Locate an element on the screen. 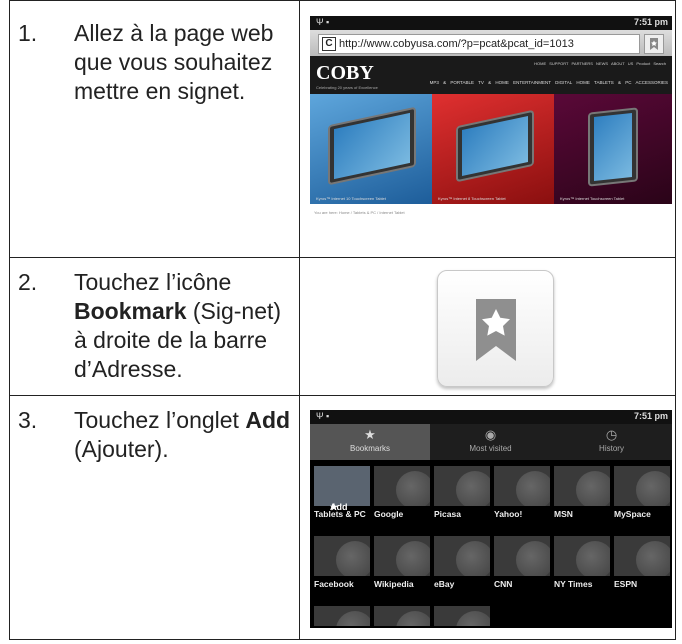  bookmark-tile: CNN is located at coordinates (522, 564).